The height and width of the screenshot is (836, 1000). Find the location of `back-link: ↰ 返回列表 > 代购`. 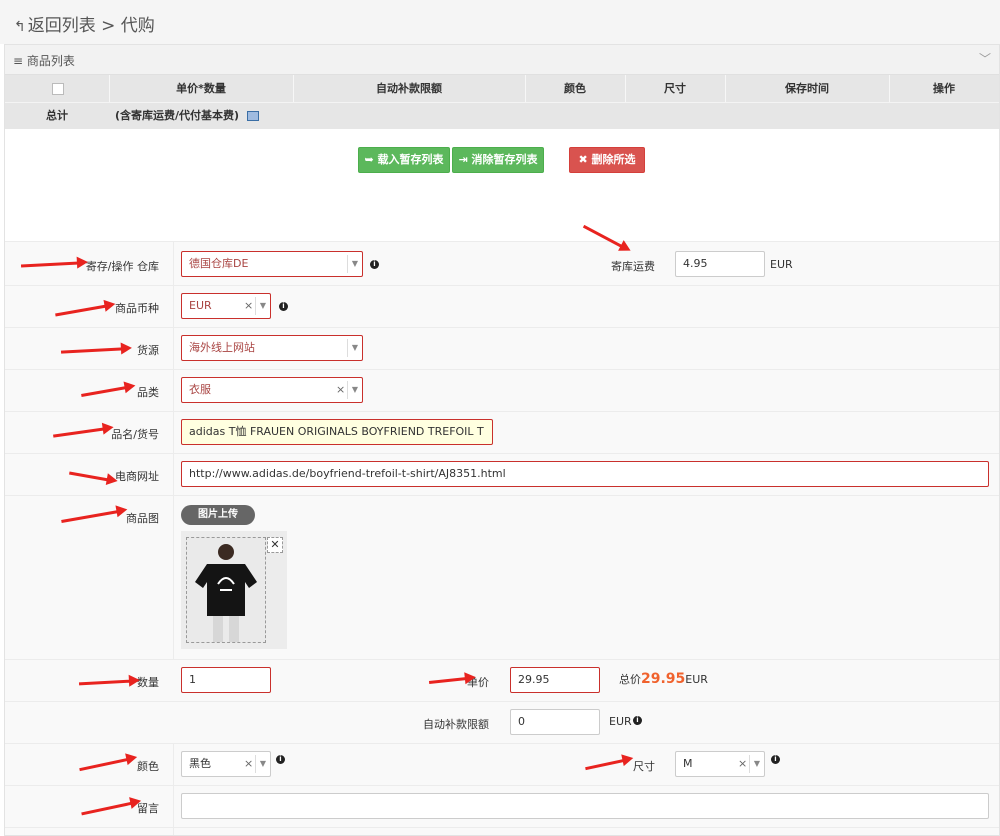

back-link: ↰ 返回列表 > 代购 is located at coordinates (84, 23).